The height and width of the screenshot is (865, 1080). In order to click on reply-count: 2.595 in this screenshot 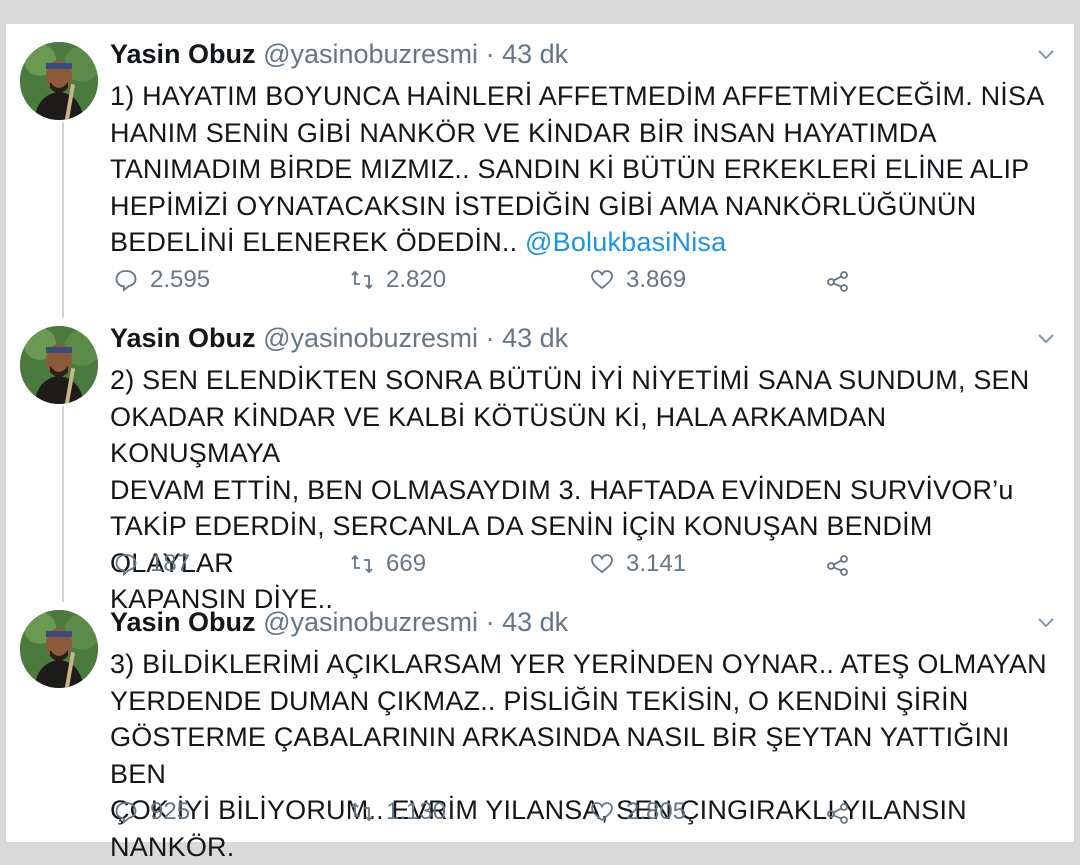, I will do `click(180, 279)`.